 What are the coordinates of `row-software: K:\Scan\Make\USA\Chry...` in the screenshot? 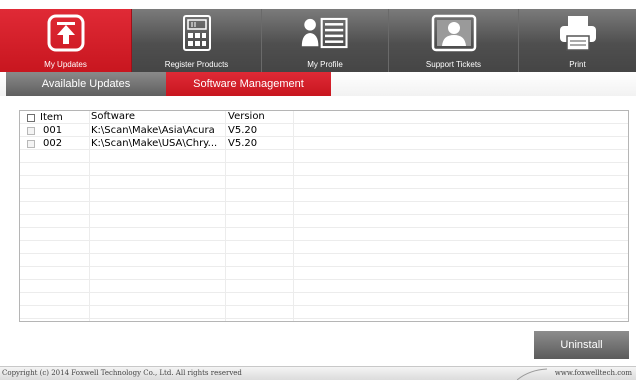 It's located at (154, 143).